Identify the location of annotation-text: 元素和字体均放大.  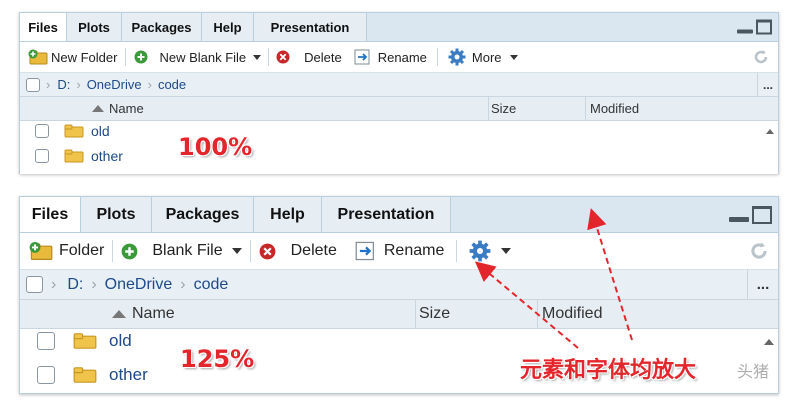
(608, 370).